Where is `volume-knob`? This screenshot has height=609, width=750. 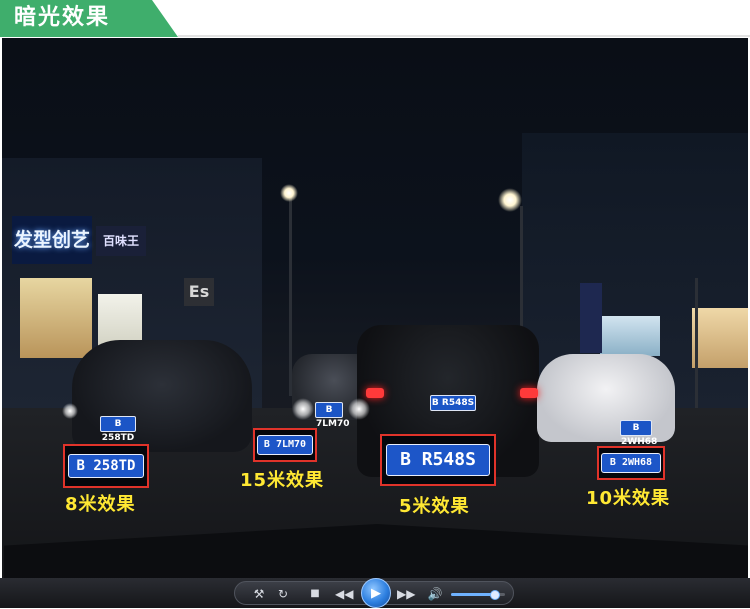 volume-knob is located at coordinates (495, 595).